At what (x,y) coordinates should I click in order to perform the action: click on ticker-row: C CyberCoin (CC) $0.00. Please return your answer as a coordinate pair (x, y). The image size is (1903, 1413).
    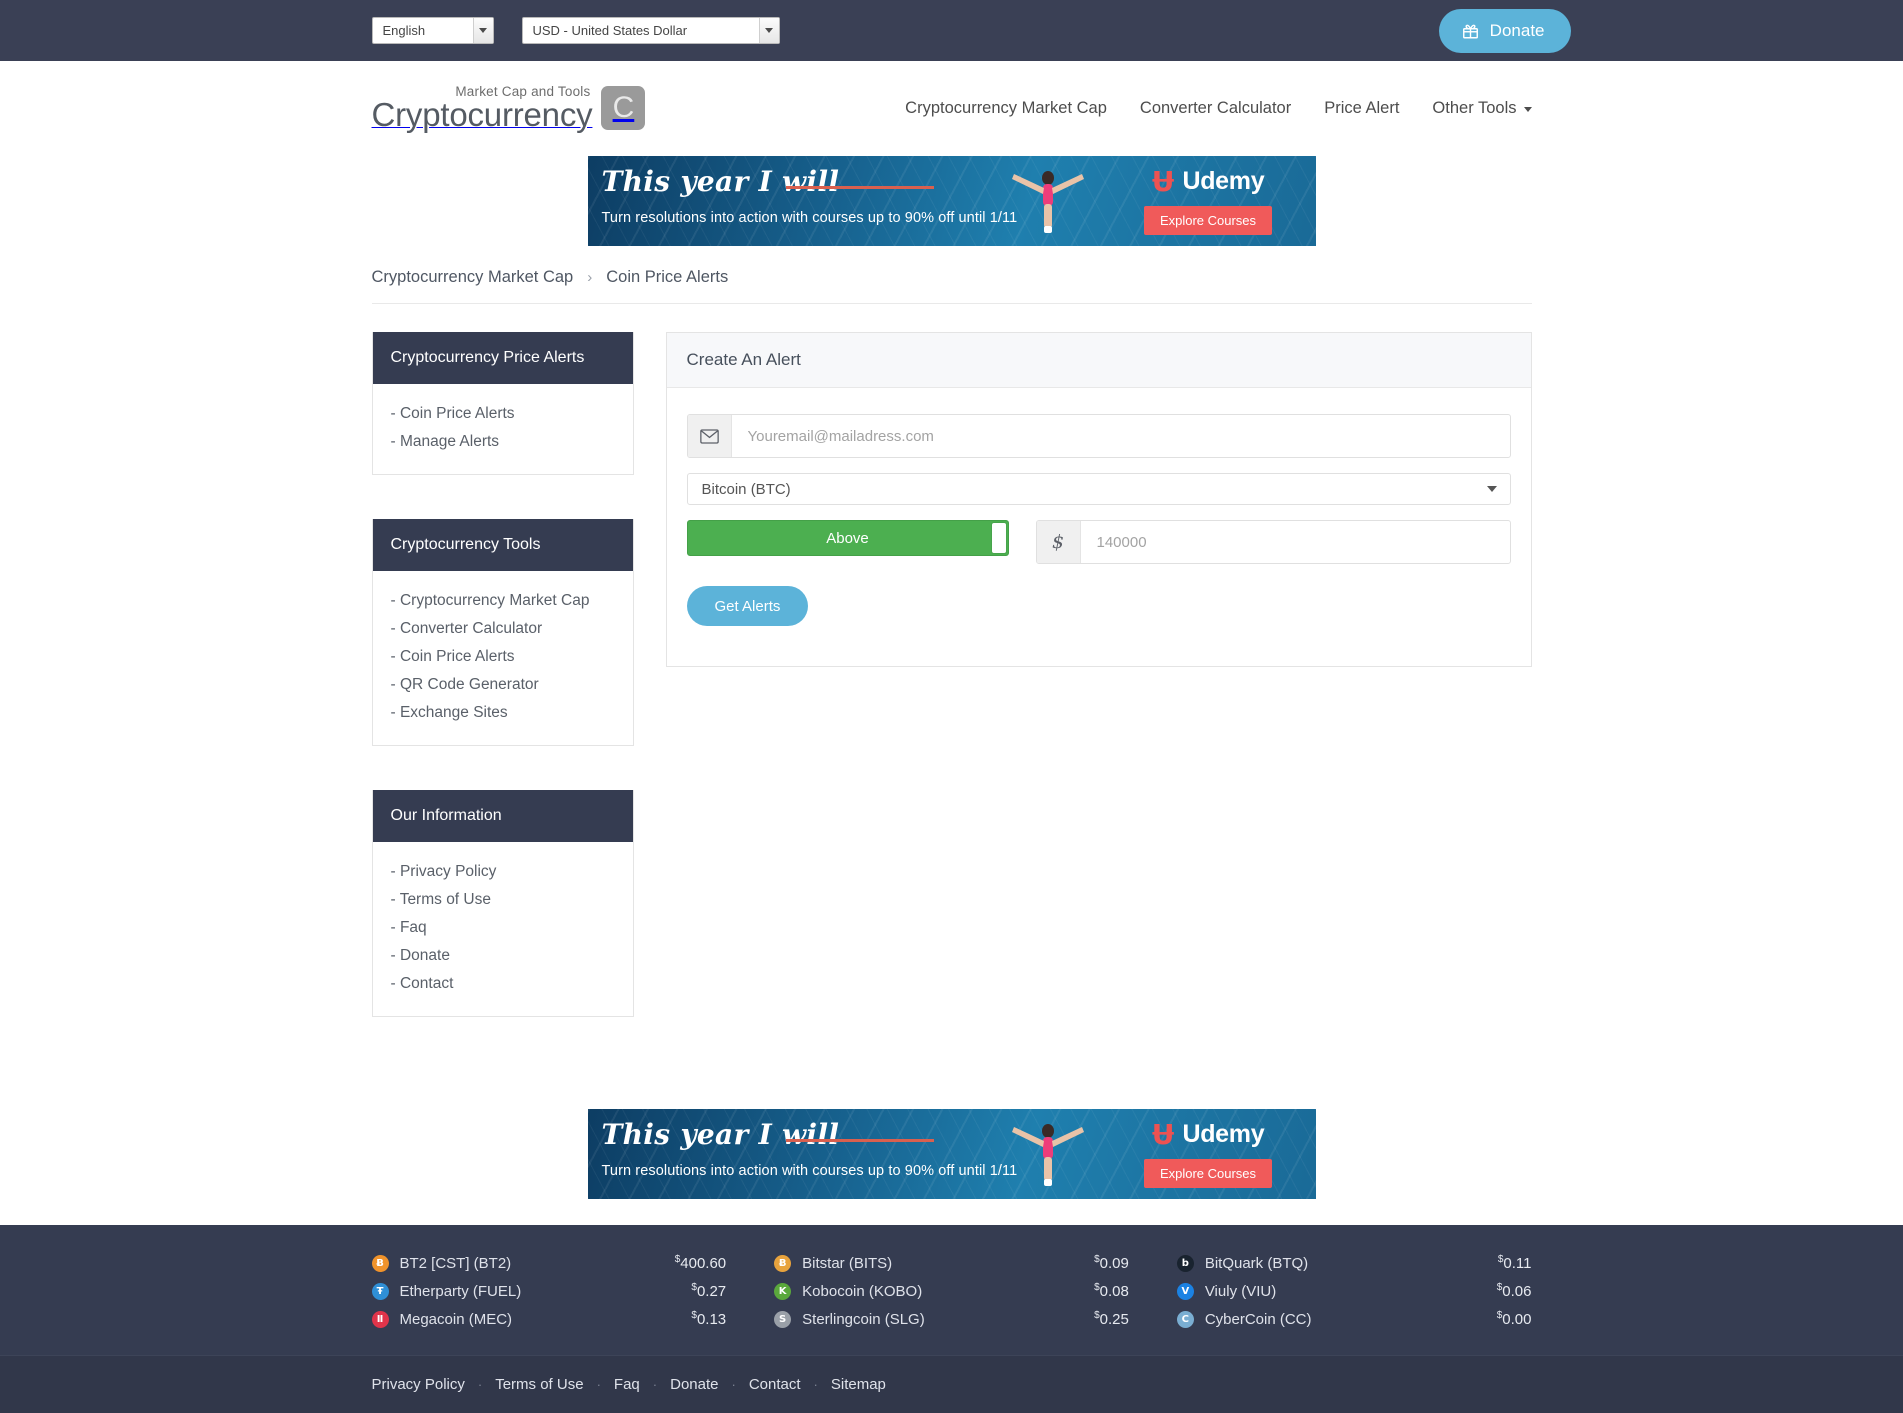
    Looking at the image, I should click on (1353, 1319).